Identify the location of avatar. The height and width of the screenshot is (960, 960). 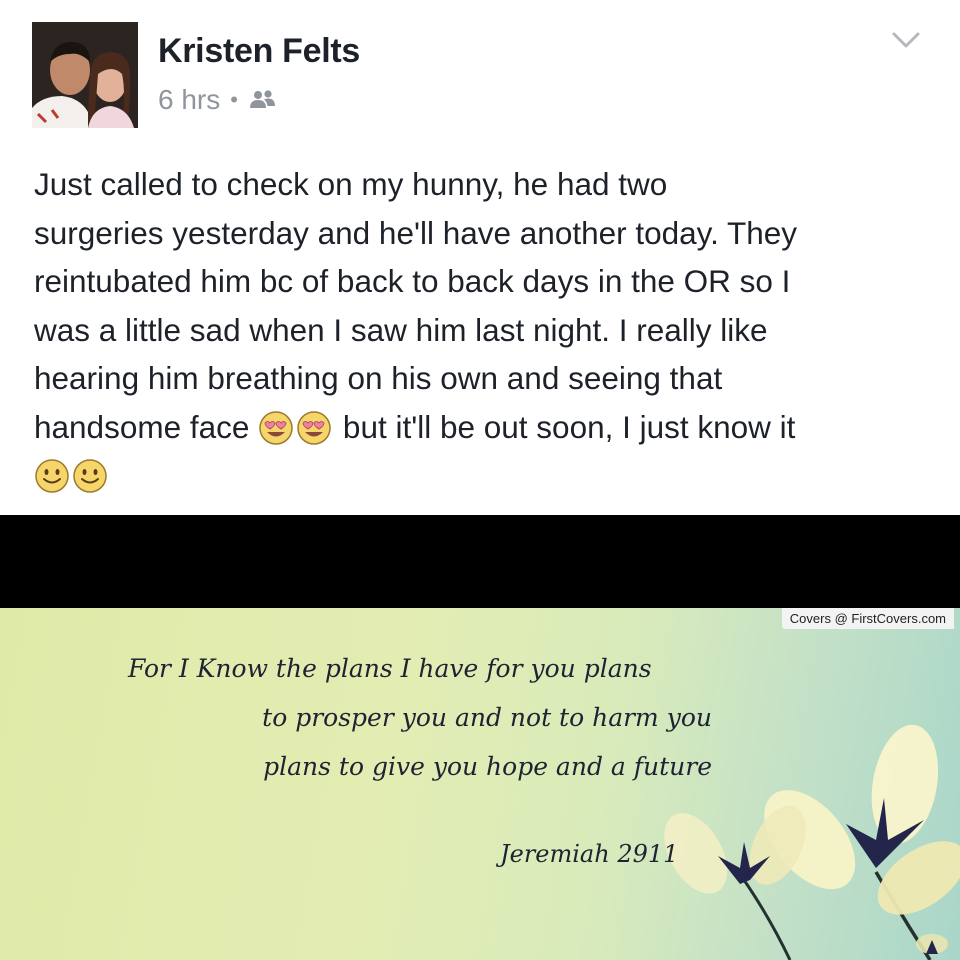
(85, 75).